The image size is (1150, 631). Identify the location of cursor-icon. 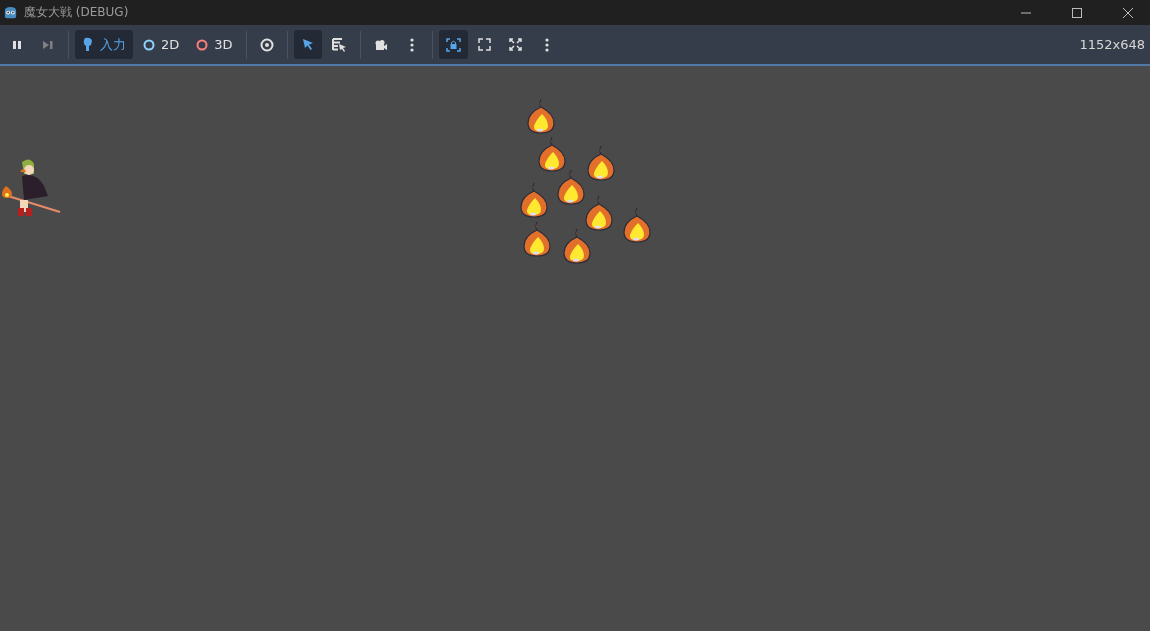
(307, 44).